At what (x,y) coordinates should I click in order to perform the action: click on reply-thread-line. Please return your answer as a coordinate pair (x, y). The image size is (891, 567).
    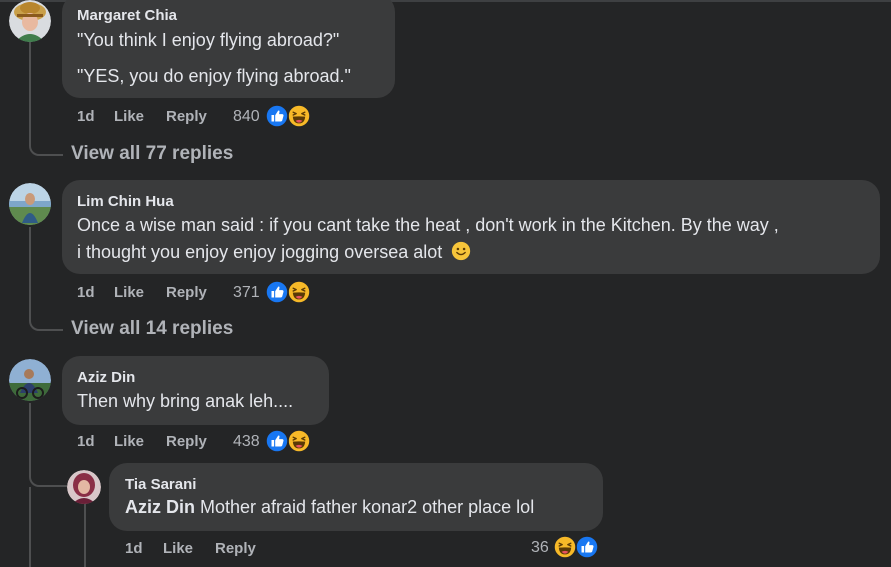
    Looking at the image, I should click on (85, 535).